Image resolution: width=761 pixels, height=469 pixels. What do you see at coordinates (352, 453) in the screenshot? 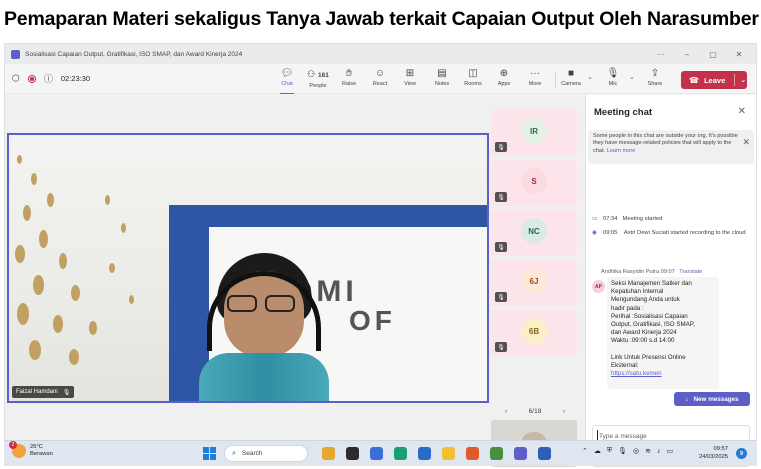
I see `task-view-icon` at bounding box center [352, 453].